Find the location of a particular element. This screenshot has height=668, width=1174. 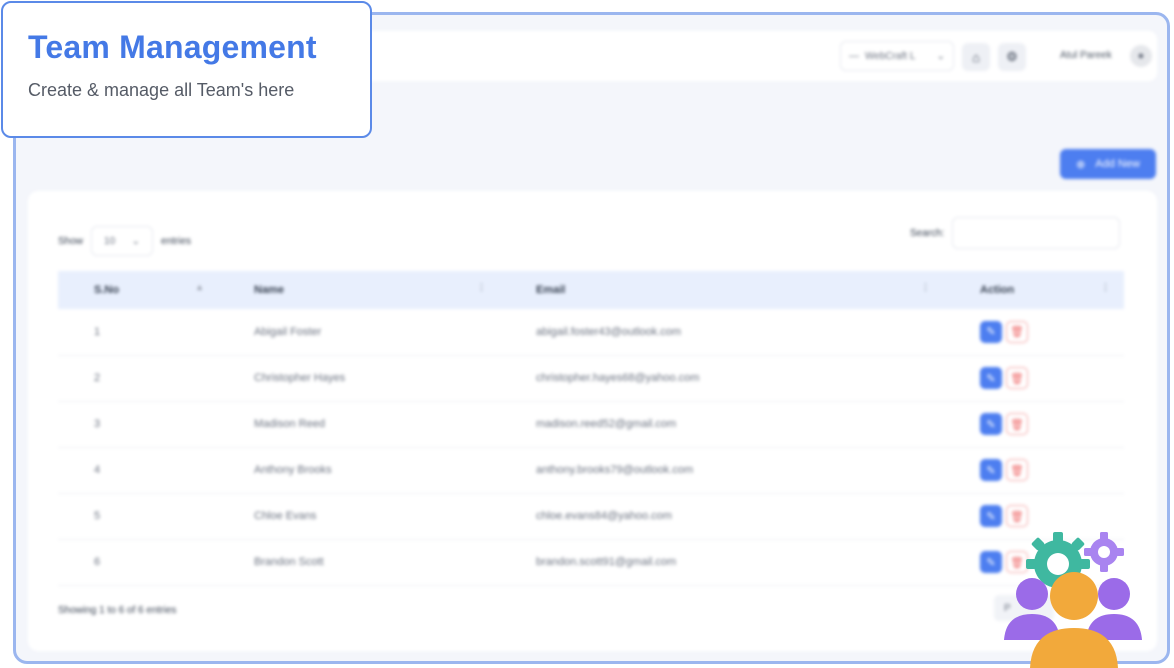

company-name: WebCraft L is located at coordinates (890, 56).